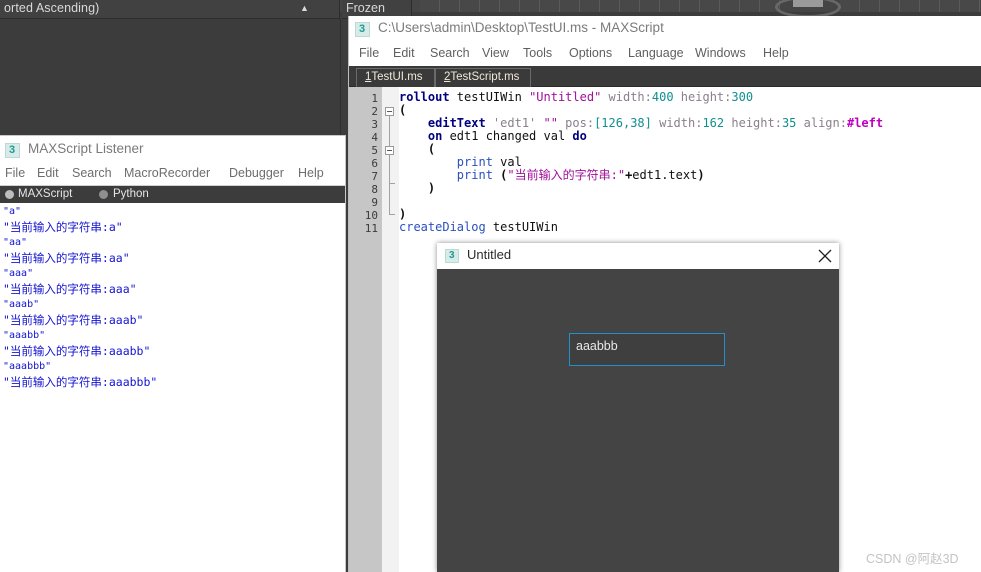 The width and height of the screenshot is (981, 572). Describe the element at coordinates (70, 289) in the screenshot. I see `listener-output-line: "当前输入的字符串:aaa"` at that location.